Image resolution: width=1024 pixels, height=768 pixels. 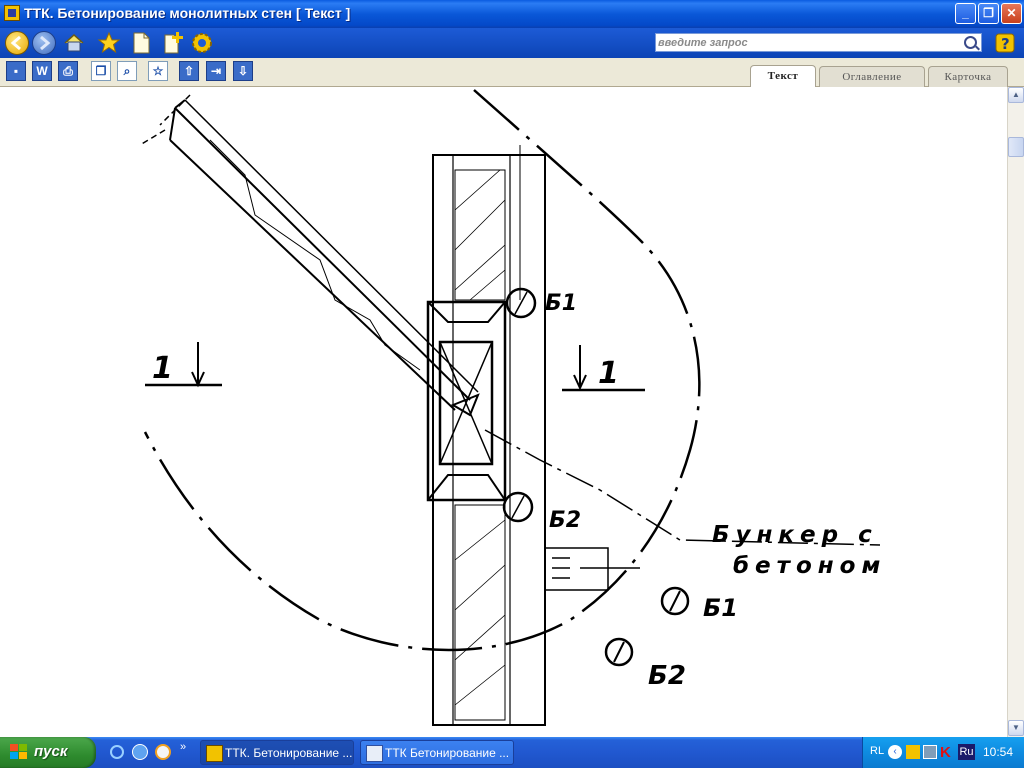 What do you see at coordinates (216, 71) in the screenshot?
I see `go-to-icon: ⇥` at bounding box center [216, 71].